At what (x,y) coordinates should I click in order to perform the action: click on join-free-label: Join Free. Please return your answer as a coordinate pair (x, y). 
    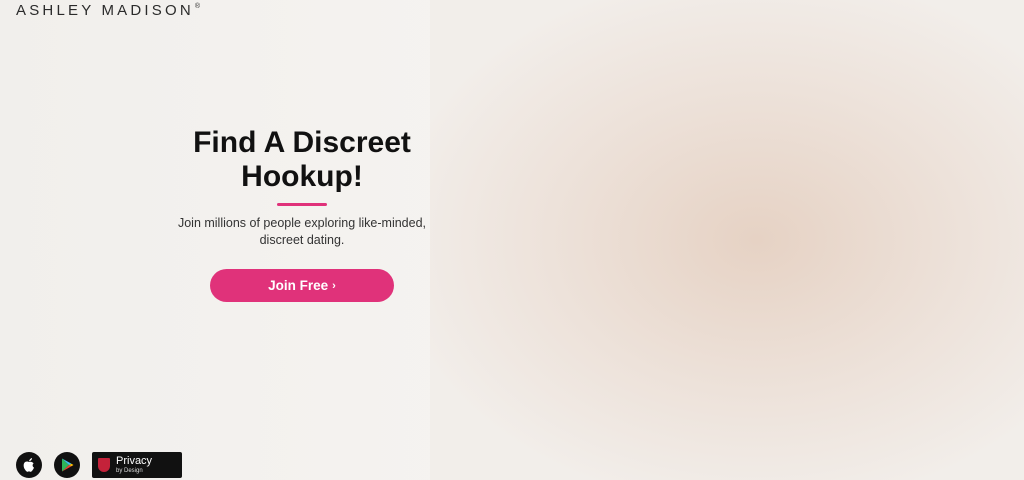
    Looking at the image, I should click on (298, 285).